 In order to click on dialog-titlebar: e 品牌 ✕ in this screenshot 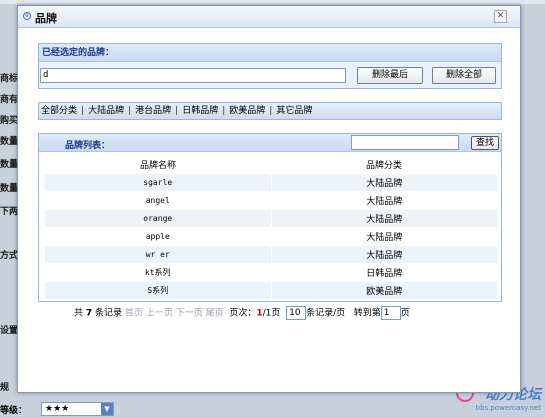, I will do `click(269, 17)`.